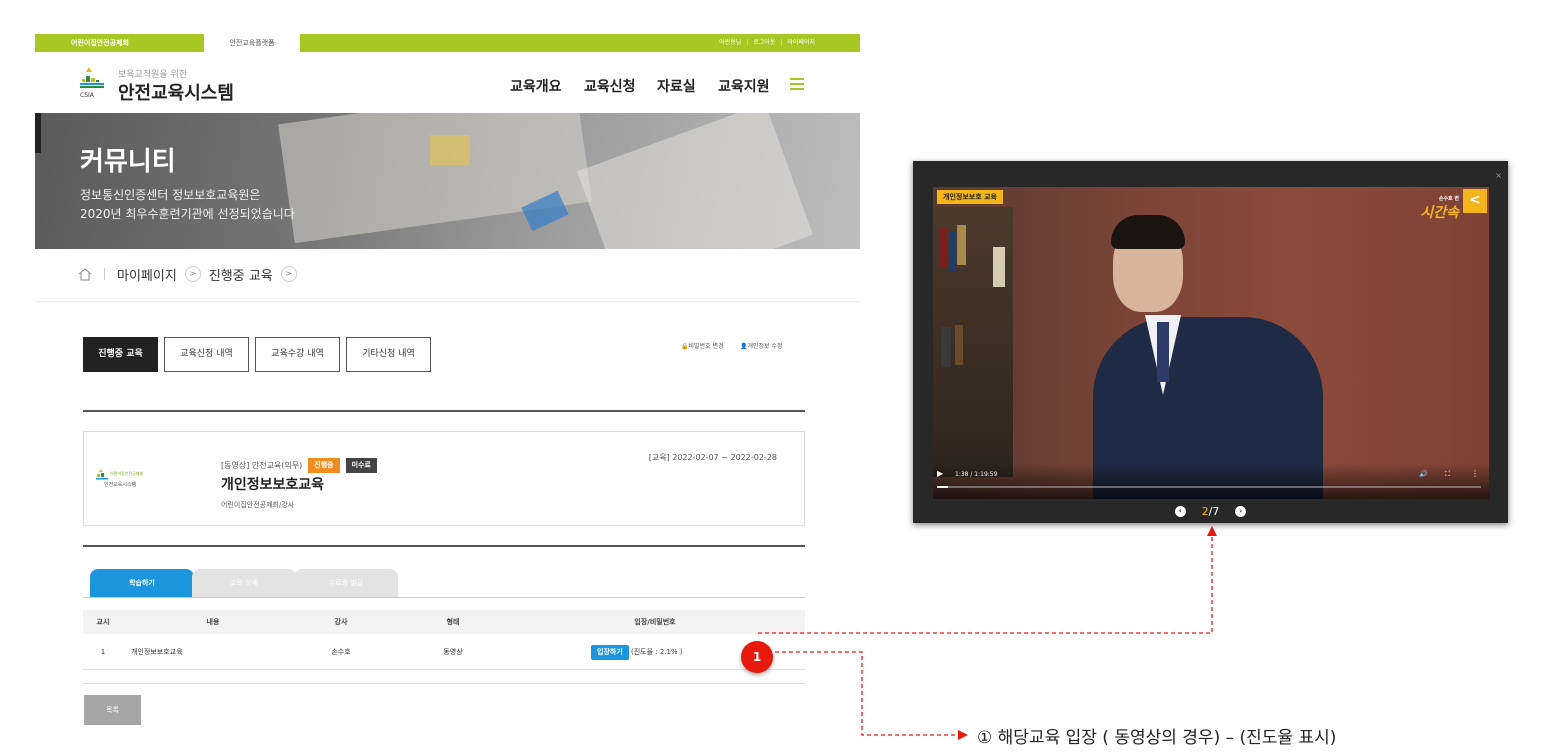  I want to click on col-instructor: 강사, so click(341, 622).